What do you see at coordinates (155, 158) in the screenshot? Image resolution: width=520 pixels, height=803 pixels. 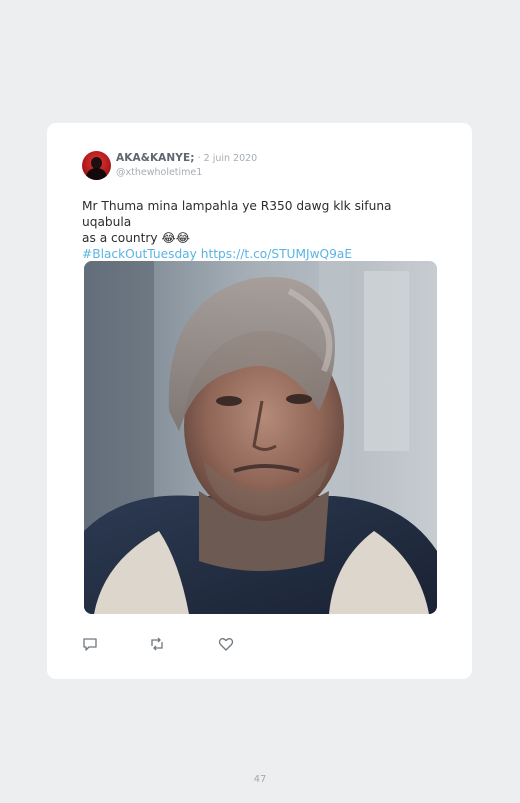 I see `author-name: AKA&KANYE;` at bounding box center [155, 158].